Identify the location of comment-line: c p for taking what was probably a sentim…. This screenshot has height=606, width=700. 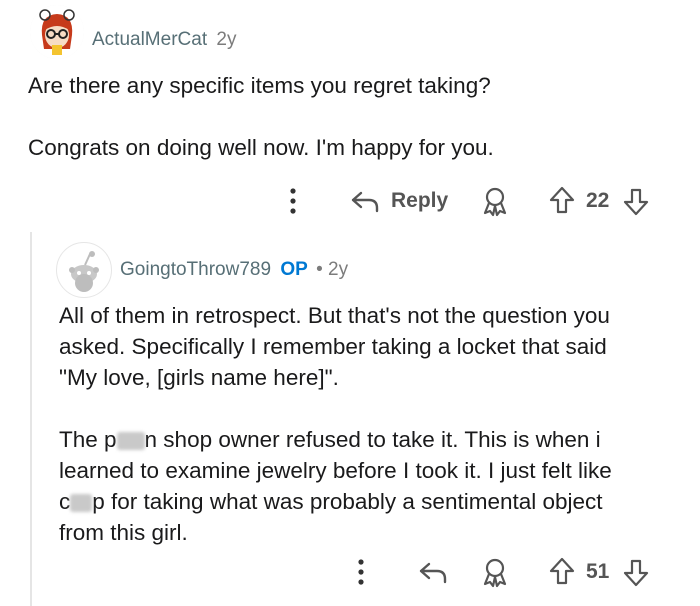
(374, 501).